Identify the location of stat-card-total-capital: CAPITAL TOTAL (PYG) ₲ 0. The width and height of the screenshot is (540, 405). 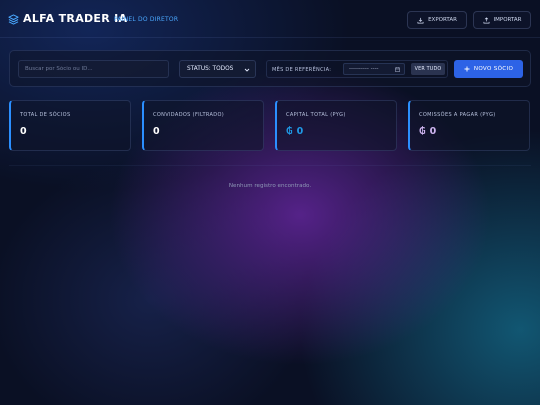
(336, 125).